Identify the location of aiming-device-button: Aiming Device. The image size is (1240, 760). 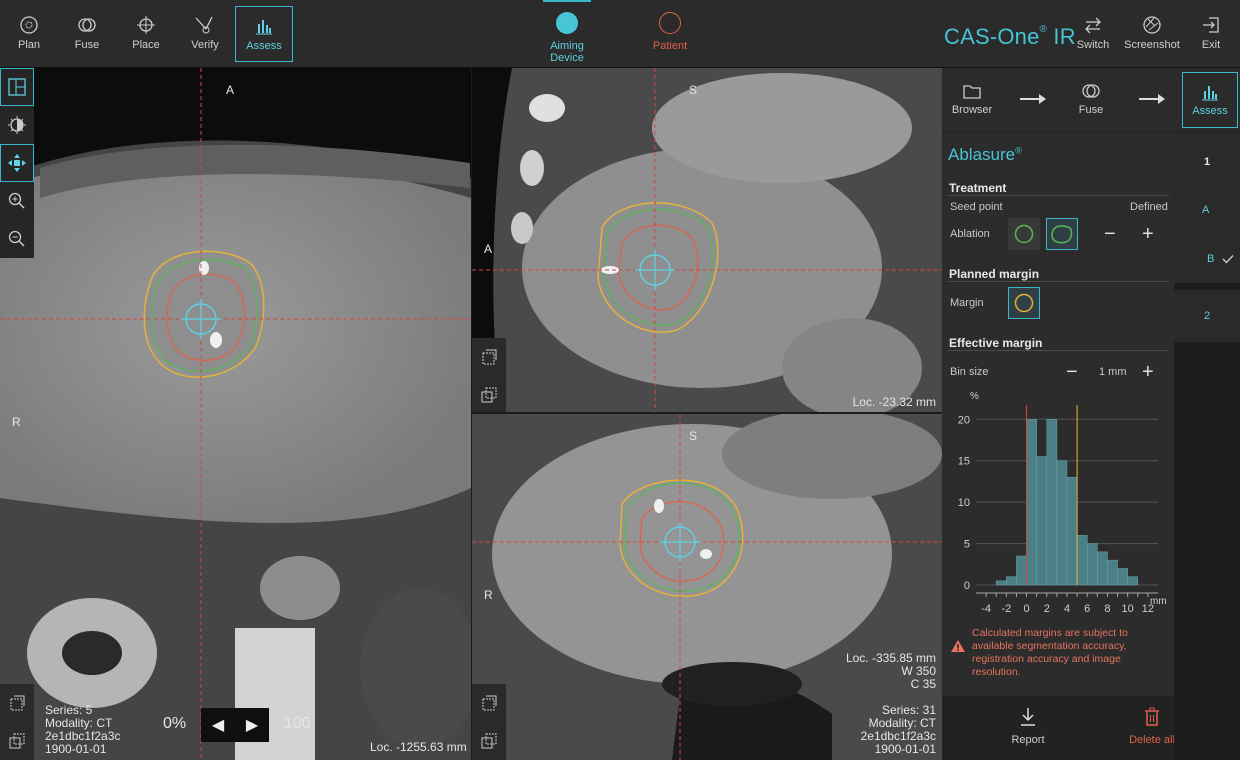
(567, 32).